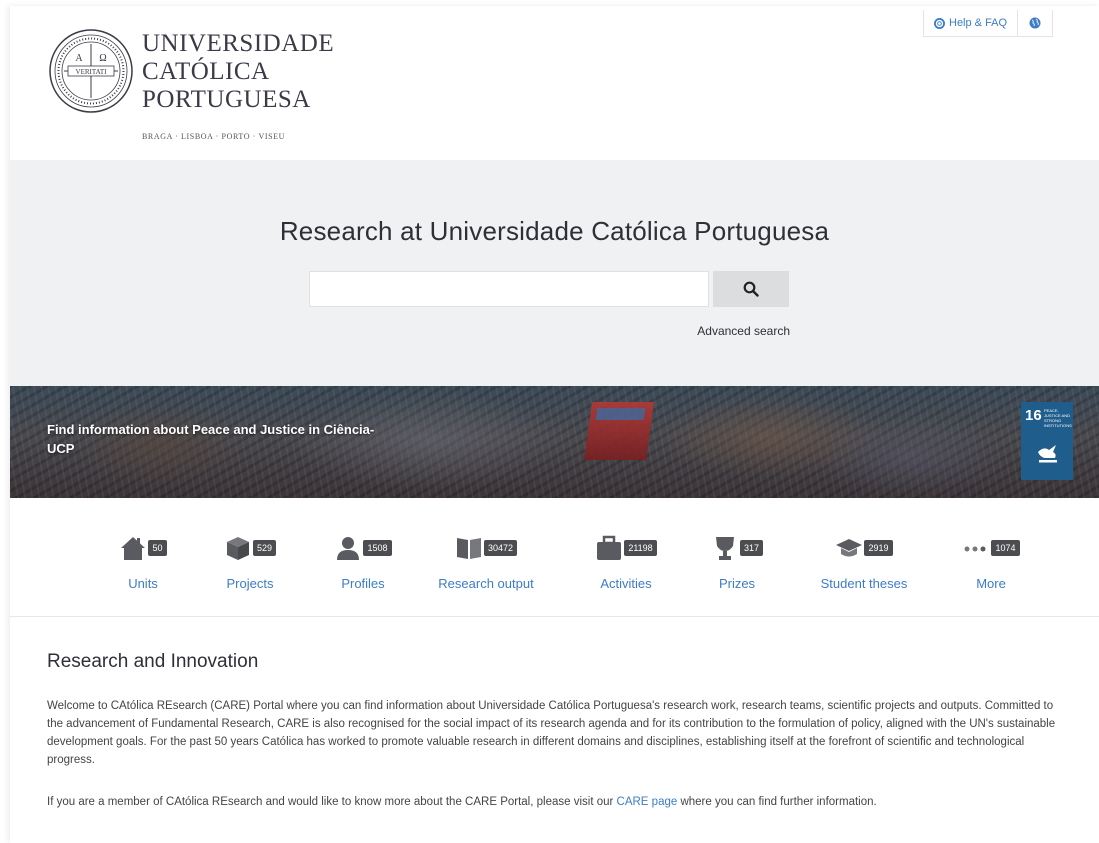  Describe the element at coordinates (486, 583) in the screenshot. I see `stat-label: Research output` at that location.